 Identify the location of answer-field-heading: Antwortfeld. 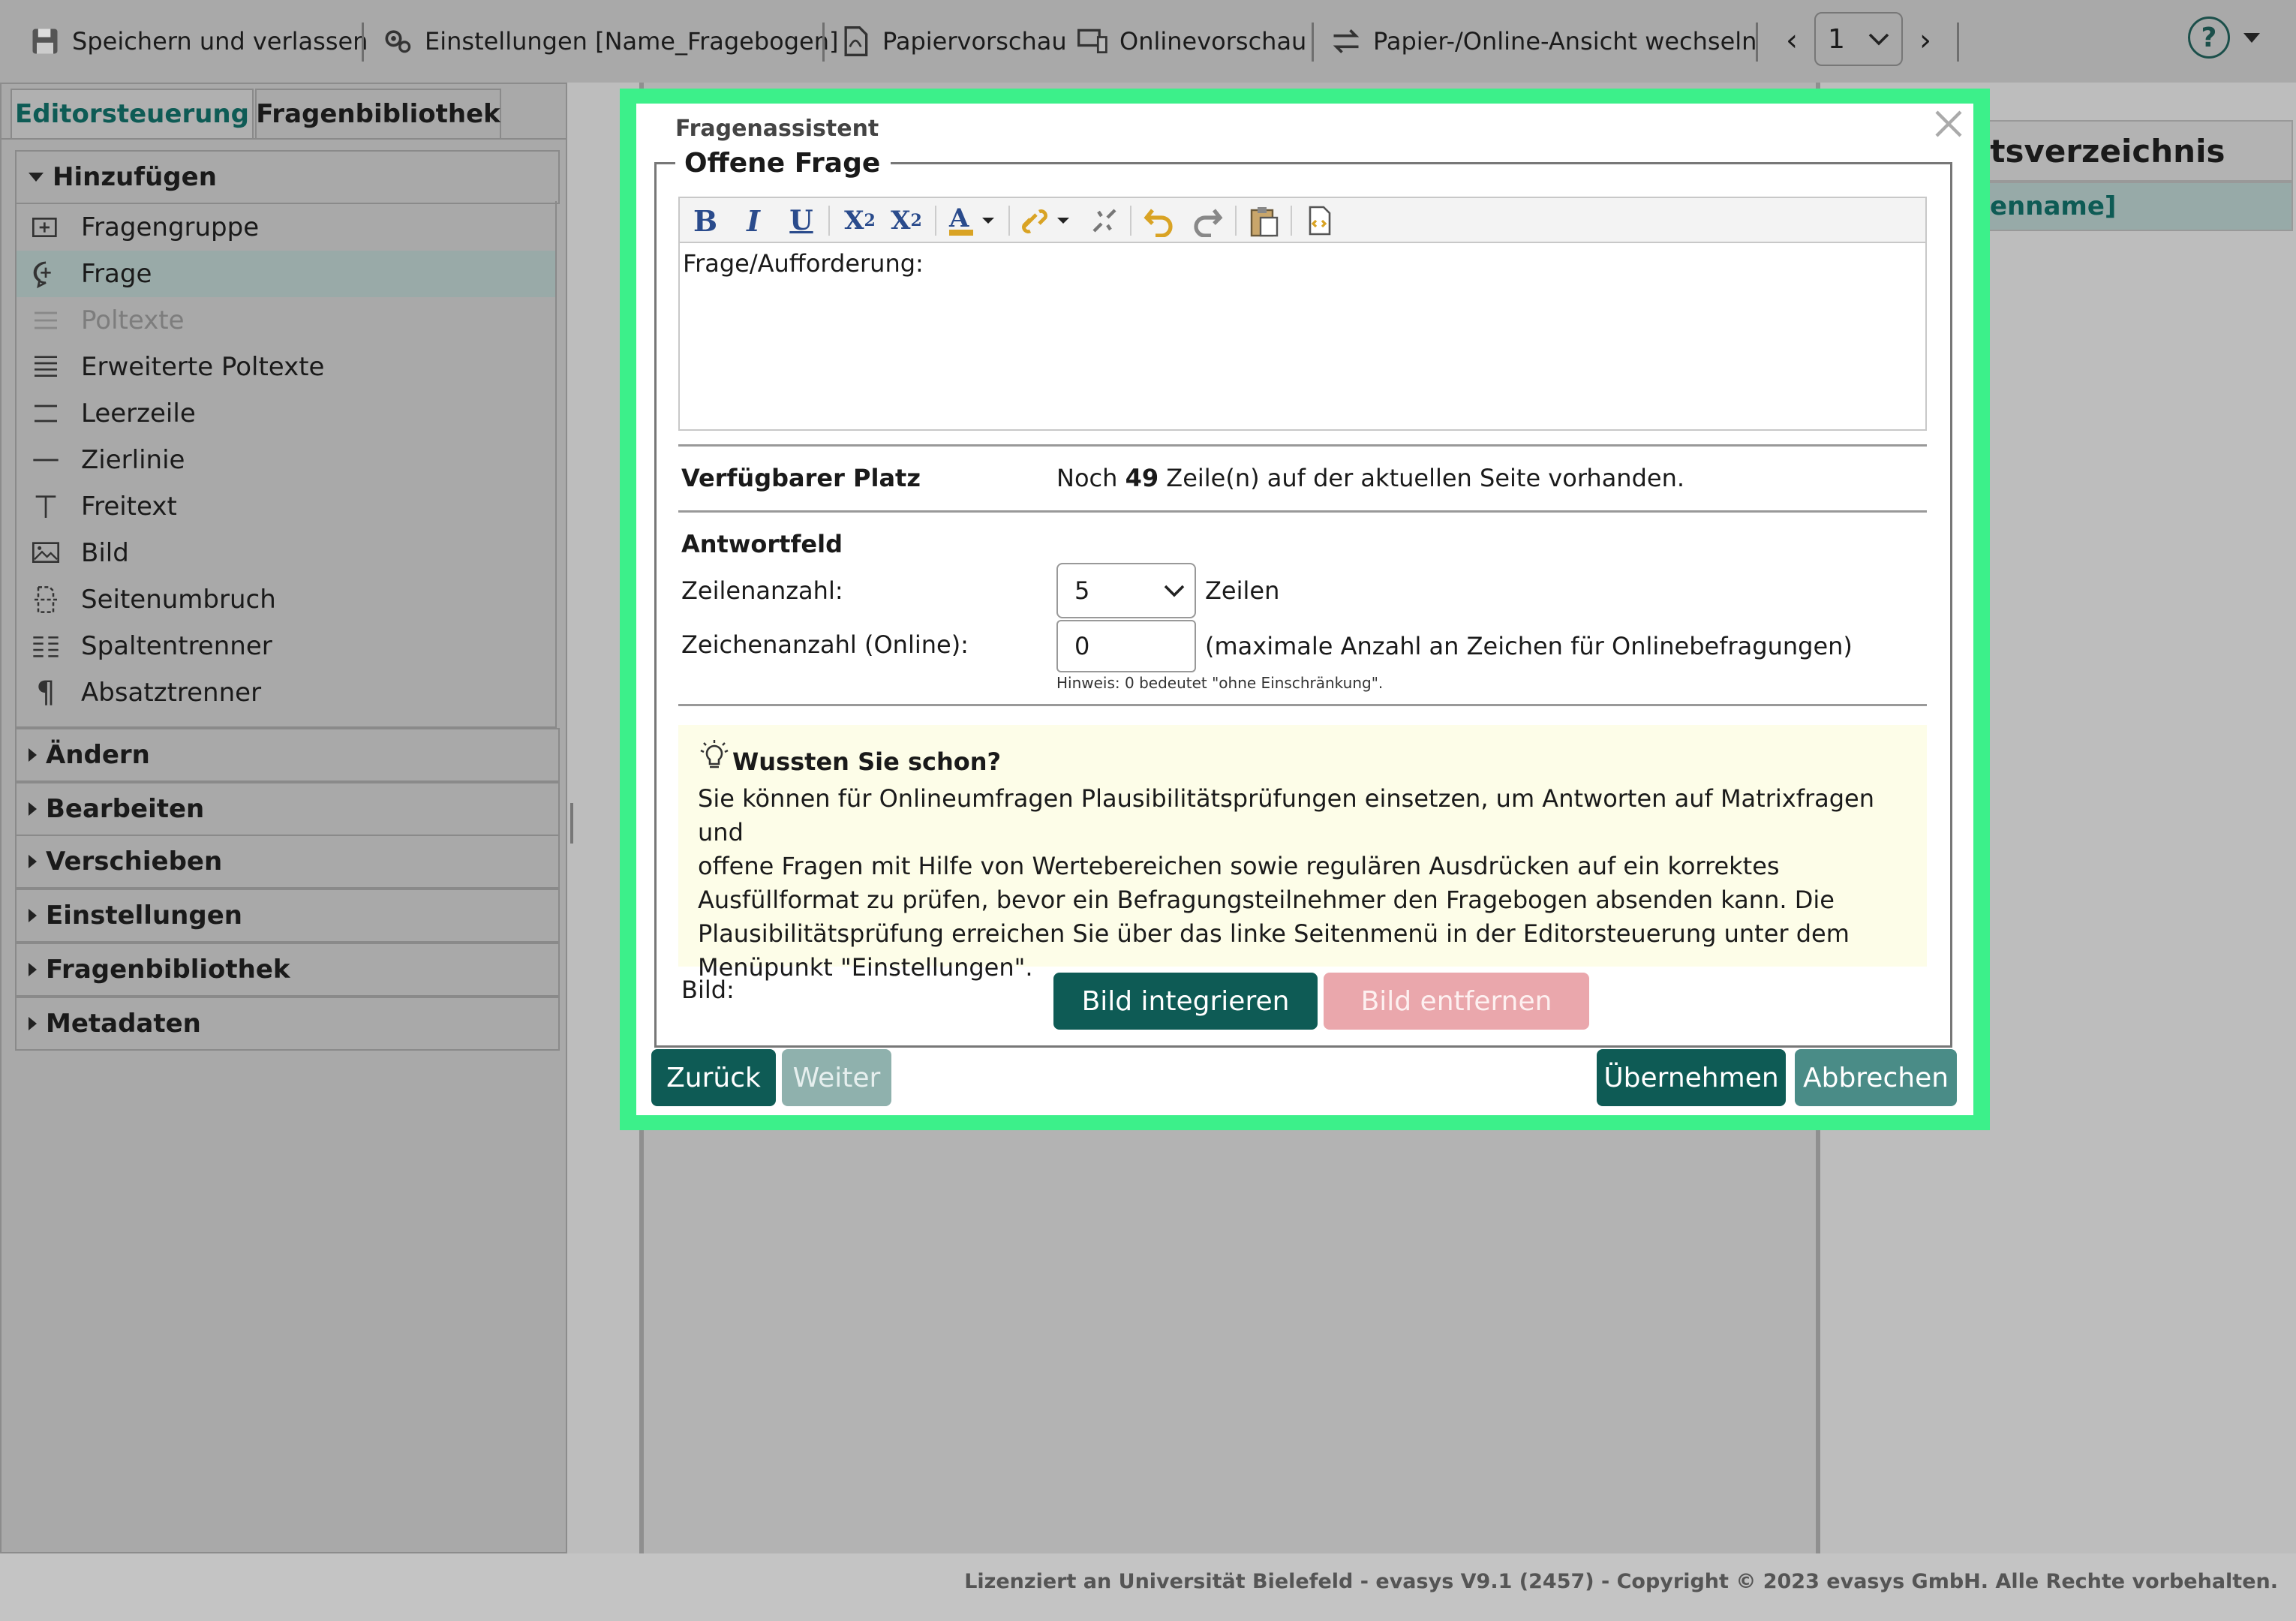
(762, 544).